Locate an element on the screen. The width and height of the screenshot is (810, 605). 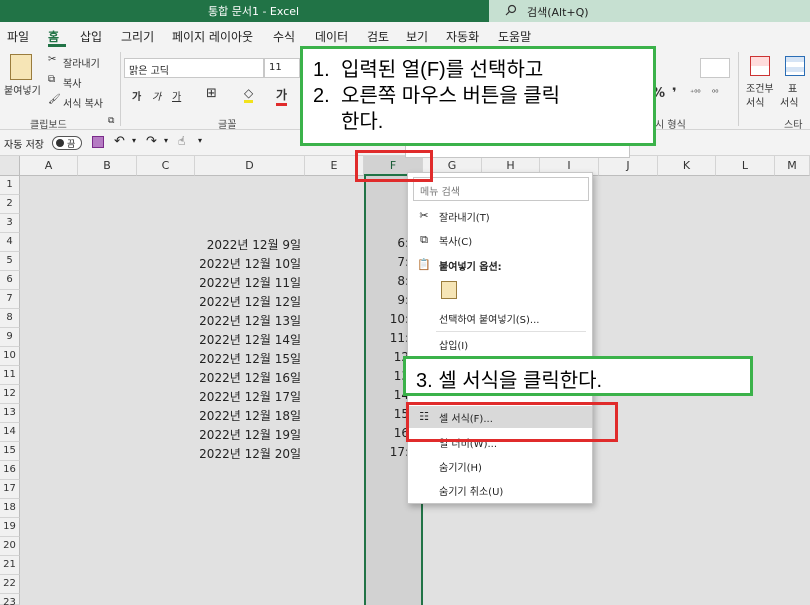
row-header: 10 is located at coordinates (10, 356).